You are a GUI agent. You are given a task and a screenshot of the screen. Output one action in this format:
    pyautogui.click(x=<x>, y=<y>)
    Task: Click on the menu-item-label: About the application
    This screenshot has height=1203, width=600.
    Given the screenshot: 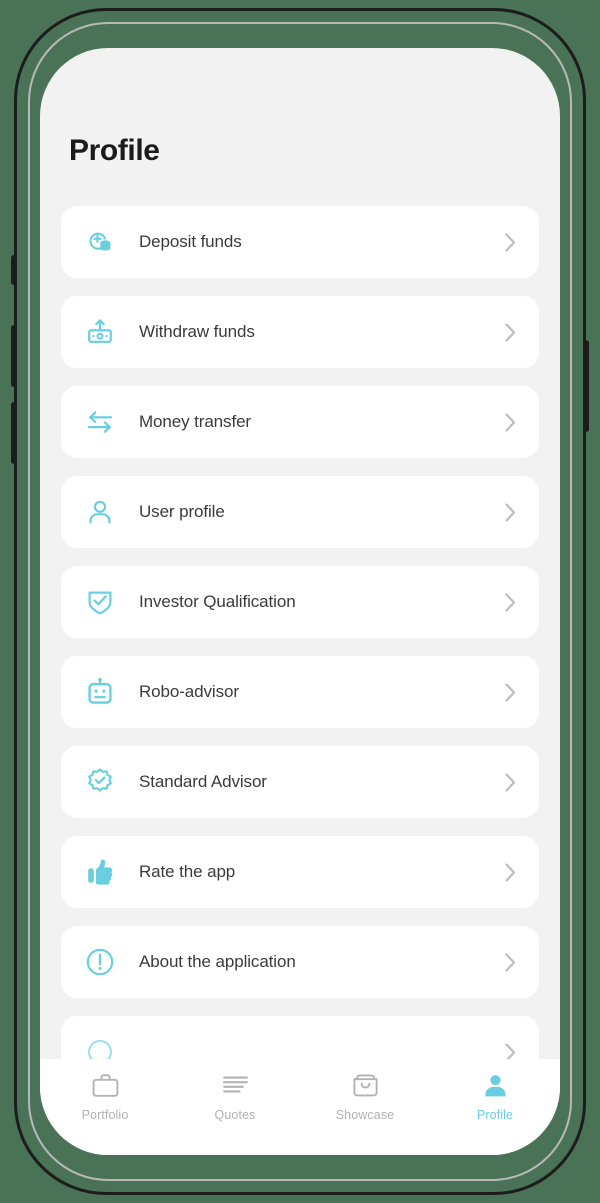 What is the action you would take?
    pyautogui.click(x=217, y=961)
    